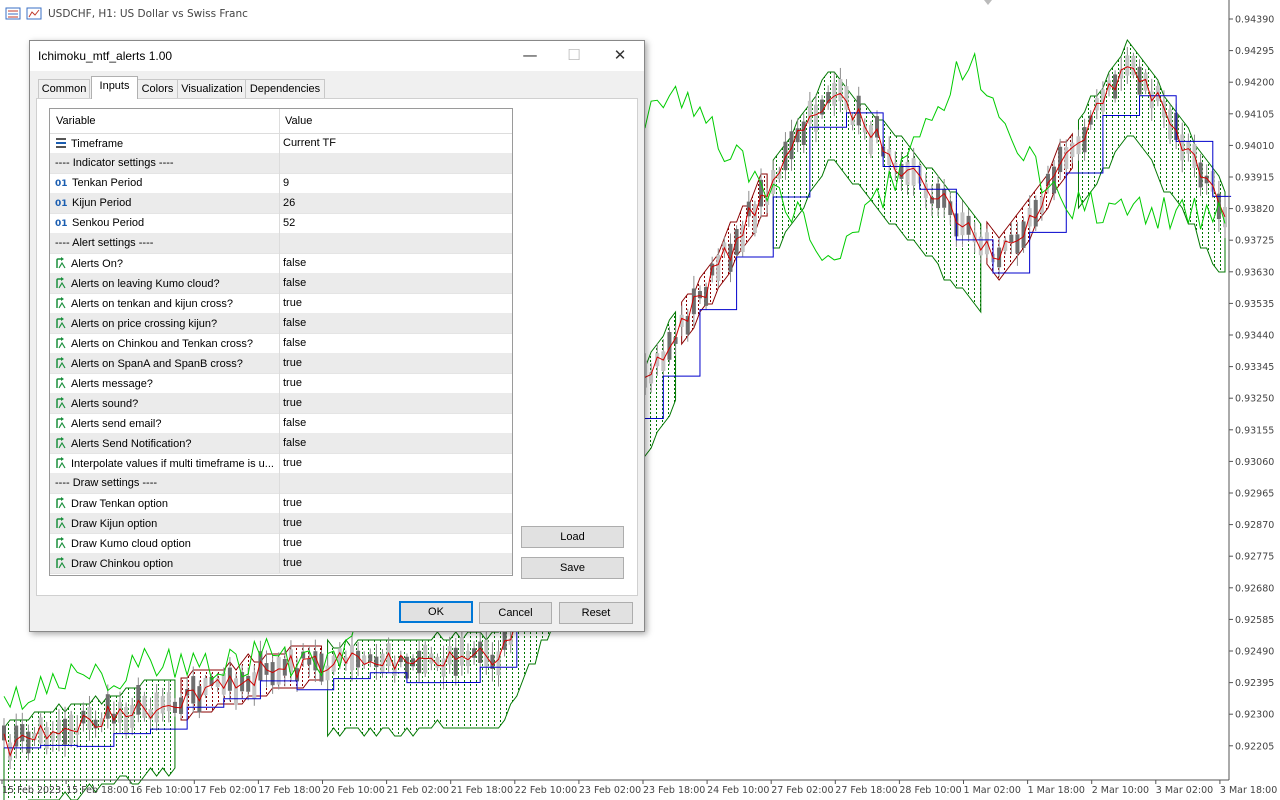 The height and width of the screenshot is (800, 1280). I want to click on input-variable-label: Alerts On?, so click(97, 264).